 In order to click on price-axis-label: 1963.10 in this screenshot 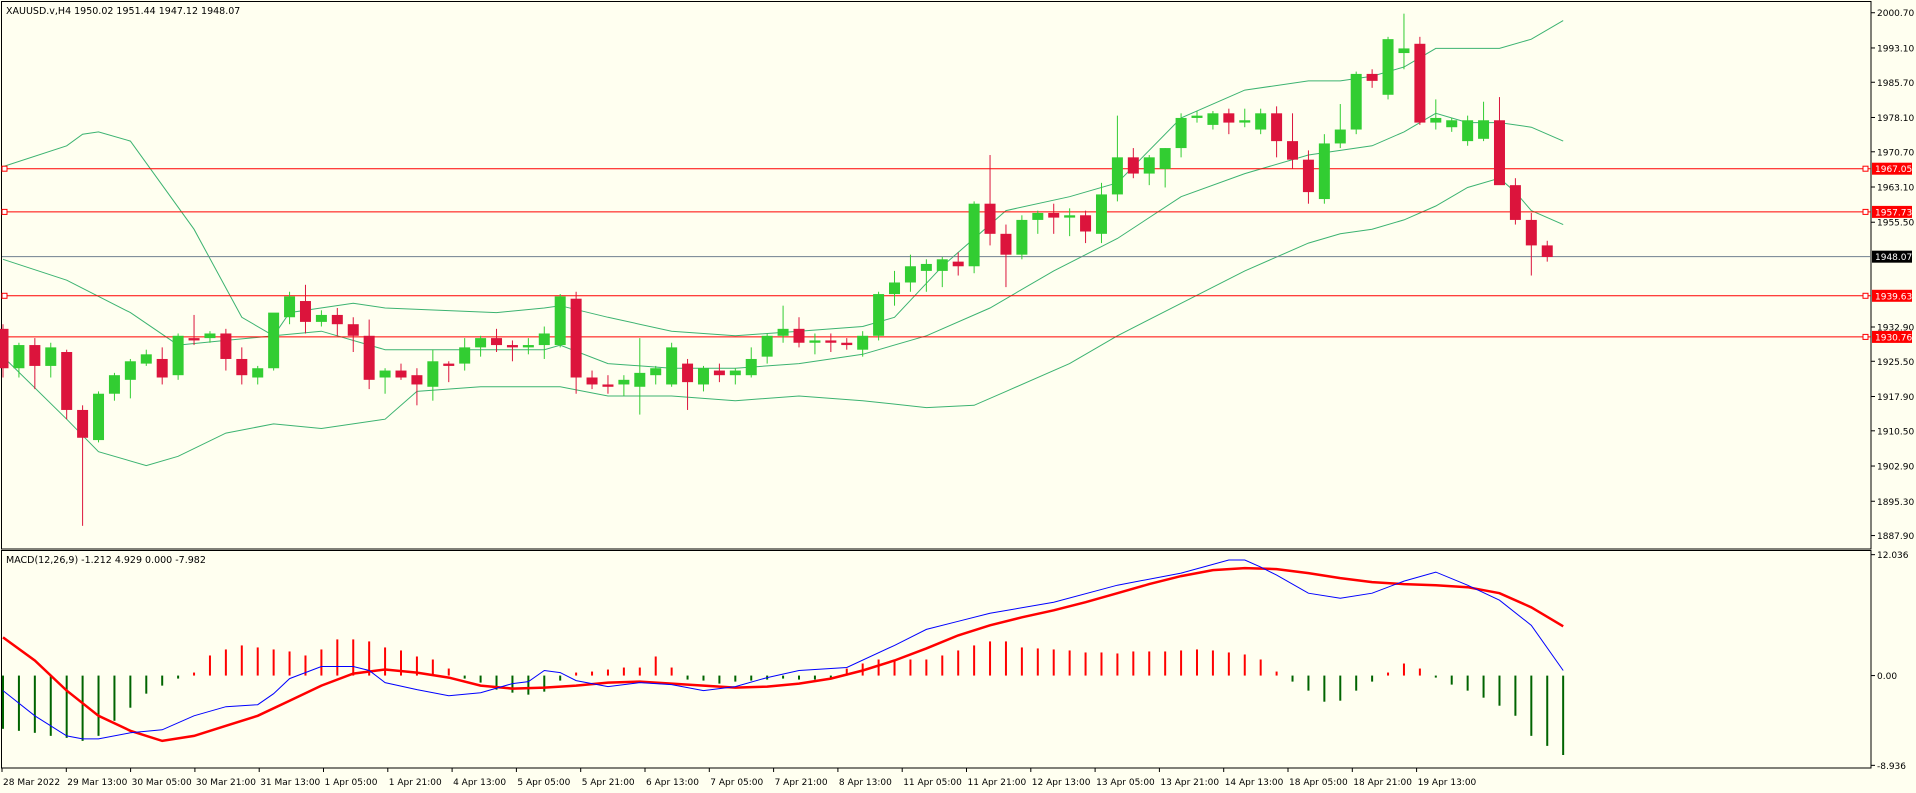, I will do `click(1895, 189)`.